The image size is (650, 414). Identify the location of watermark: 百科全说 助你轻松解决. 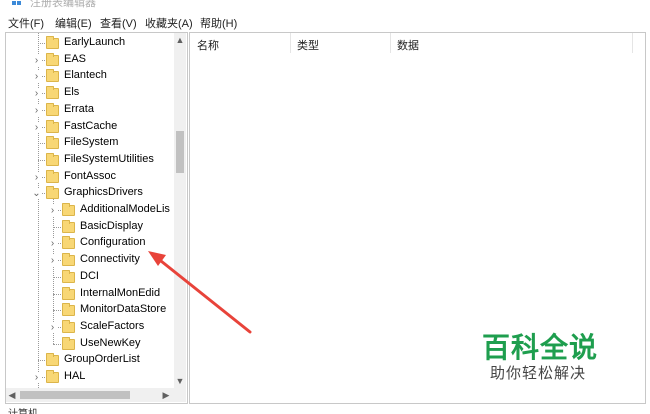
(547, 356).